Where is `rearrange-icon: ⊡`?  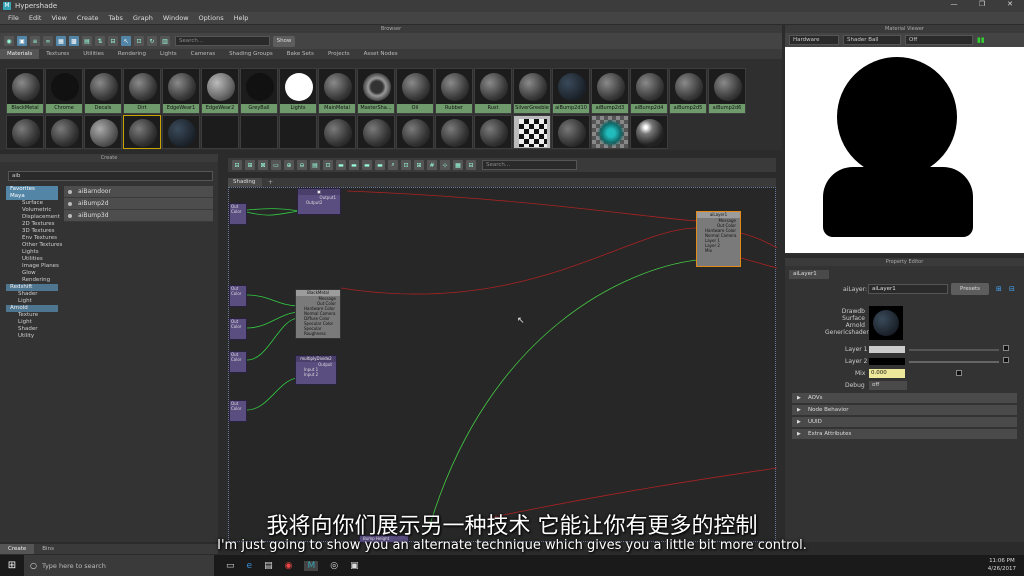 rearrange-icon: ⊡ is located at coordinates (328, 165).